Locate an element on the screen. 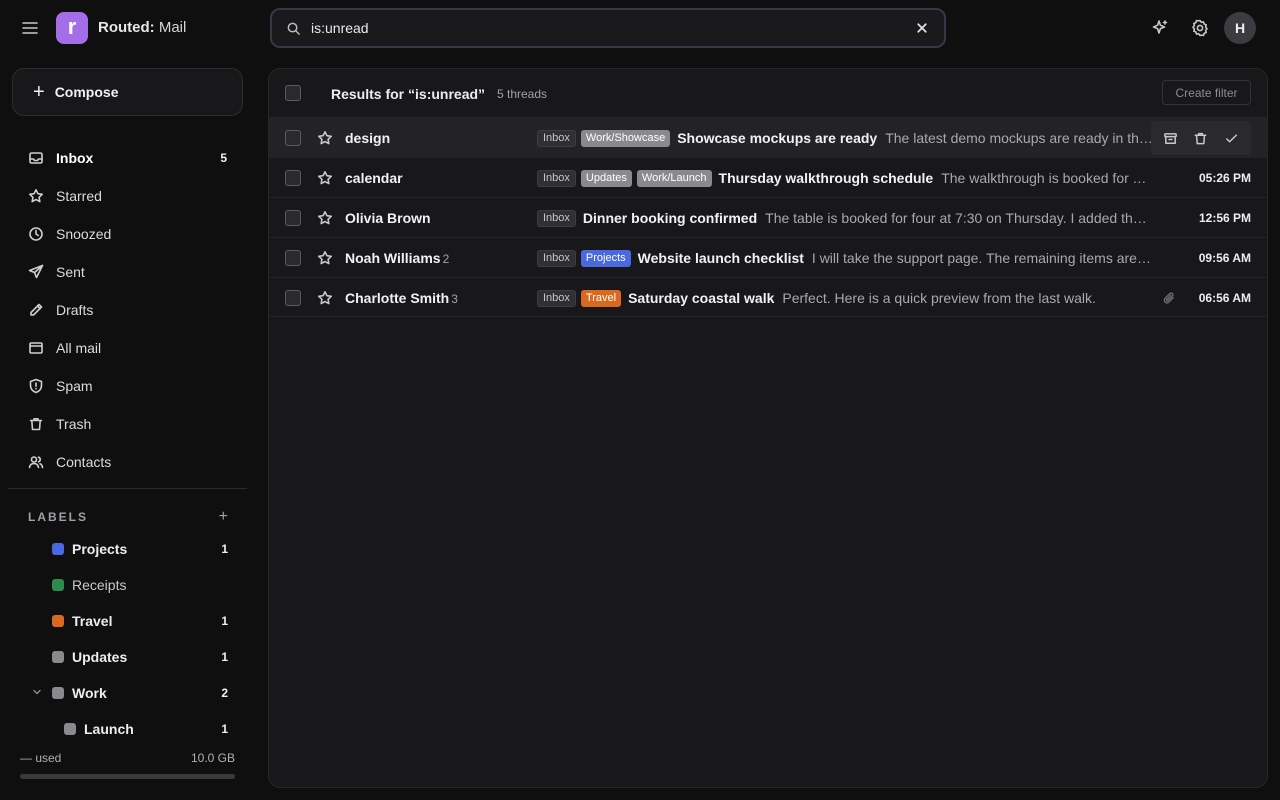 This screenshot has height=800, width=1280. thread-subject: Website launch checklist is located at coordinates (720, 258).